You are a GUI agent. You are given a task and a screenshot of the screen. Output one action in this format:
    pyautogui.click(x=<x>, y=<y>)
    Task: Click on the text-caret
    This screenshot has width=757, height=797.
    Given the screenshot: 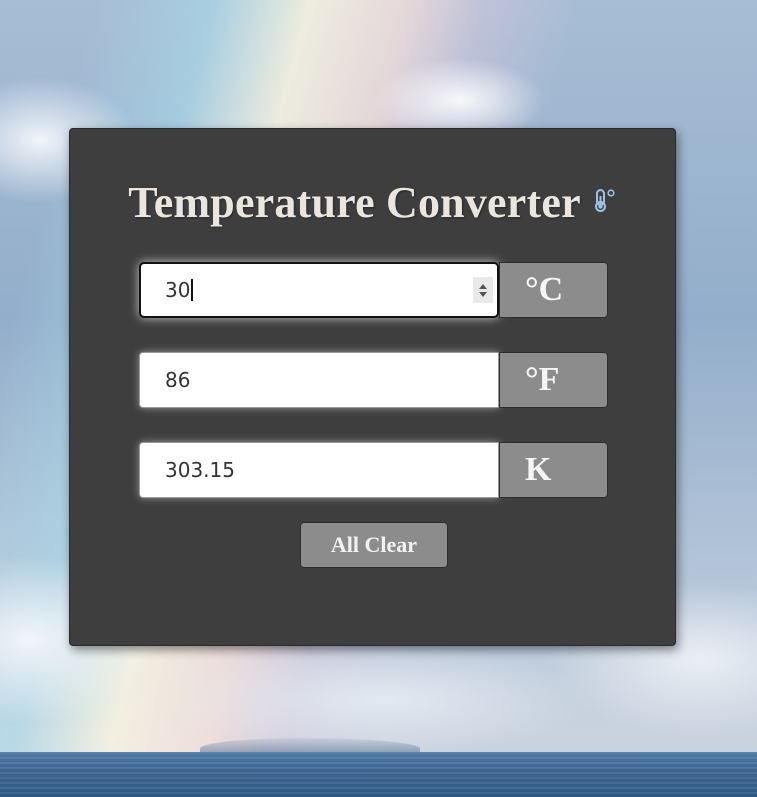 What is the action you would take?
    pyautogui.click(x=192, y=290)
    